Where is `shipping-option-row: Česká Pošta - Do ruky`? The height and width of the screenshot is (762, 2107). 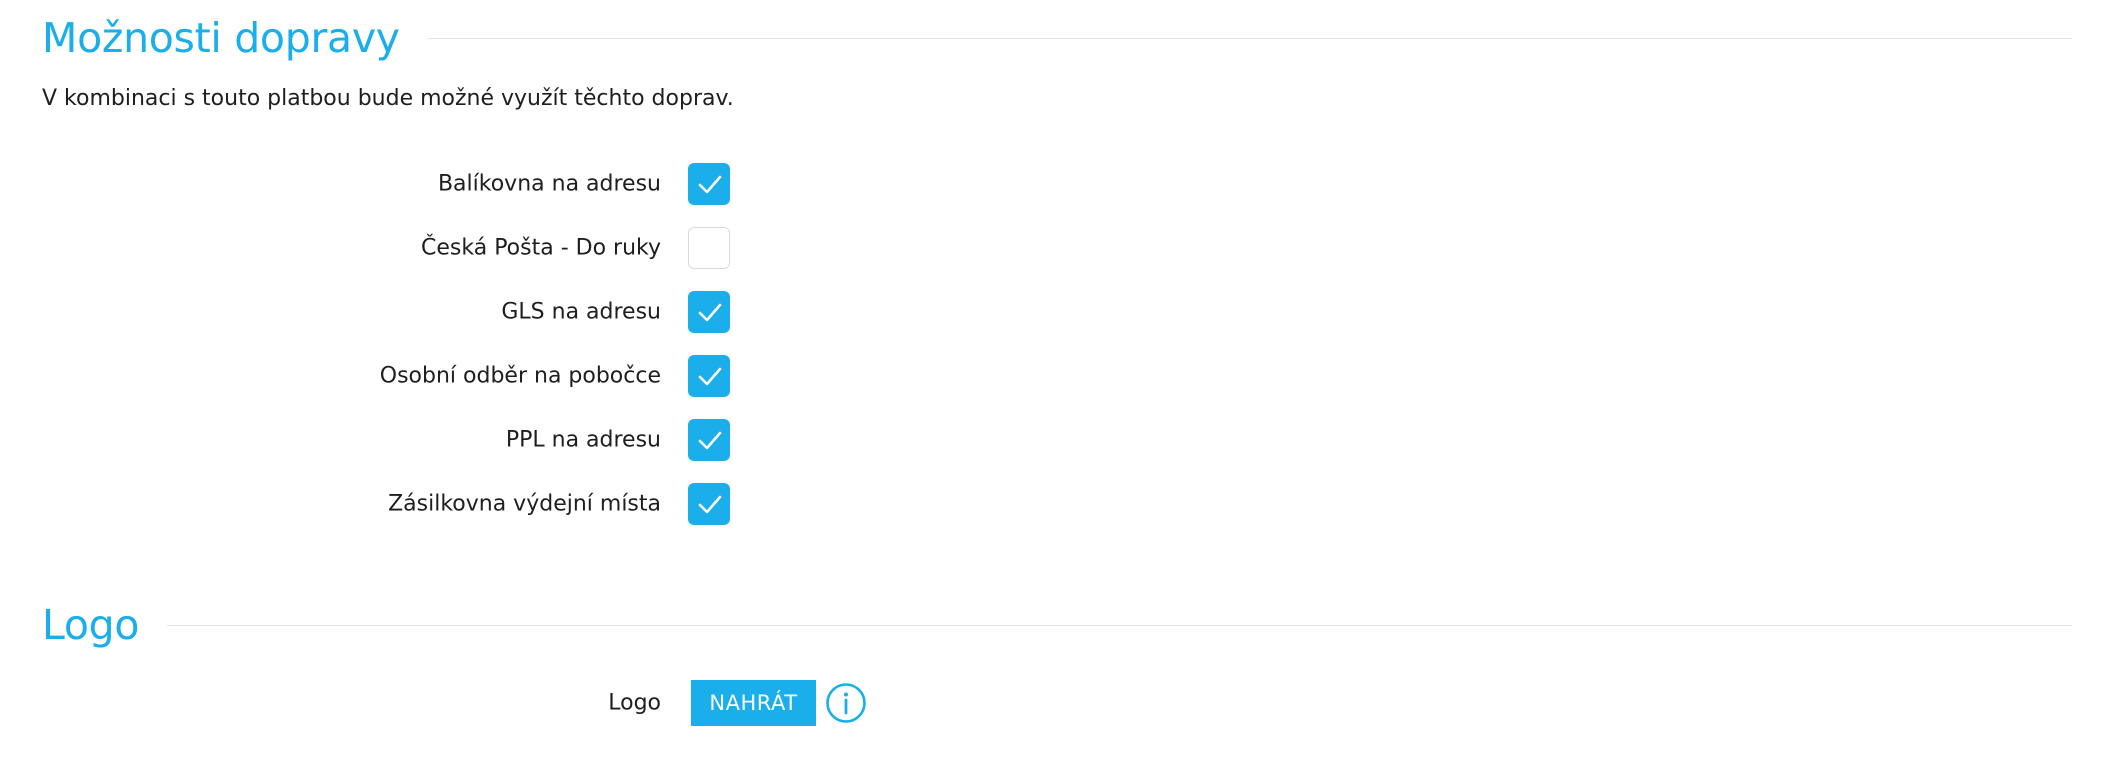
shipping-option-row: Česká Pošta - Do ruky is located at coordinates (380, 248).